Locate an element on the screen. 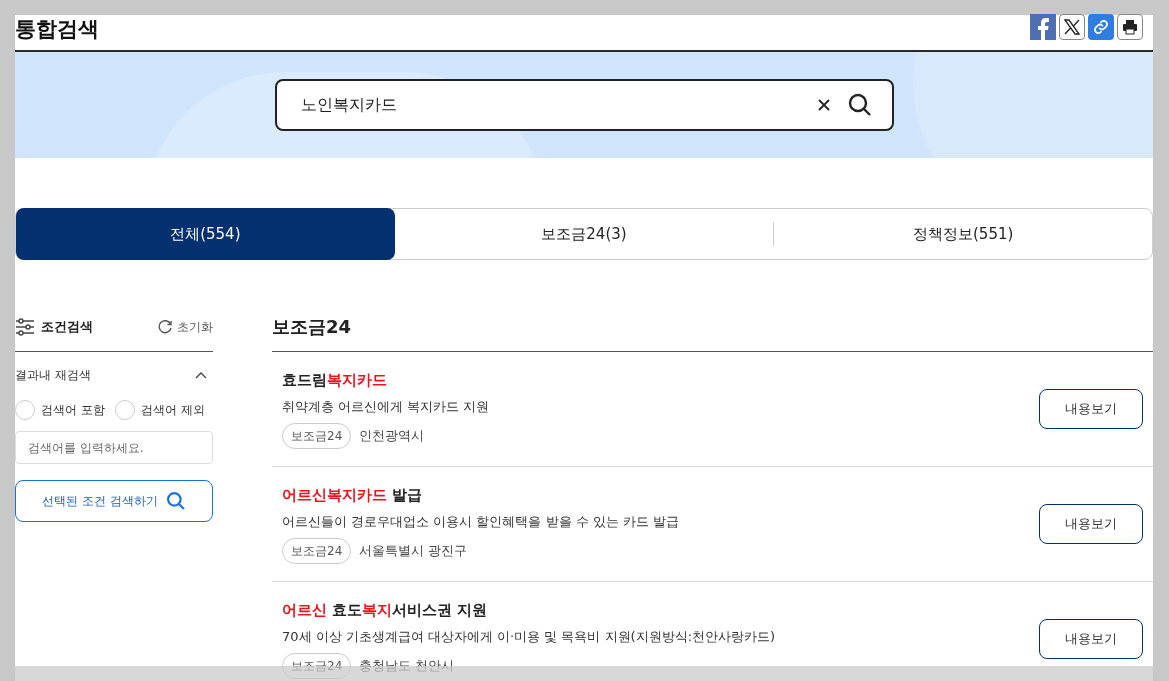 The image size is (1169, 681). region-label: 서울특별시 광진구 is located at coordinates (413, 551).